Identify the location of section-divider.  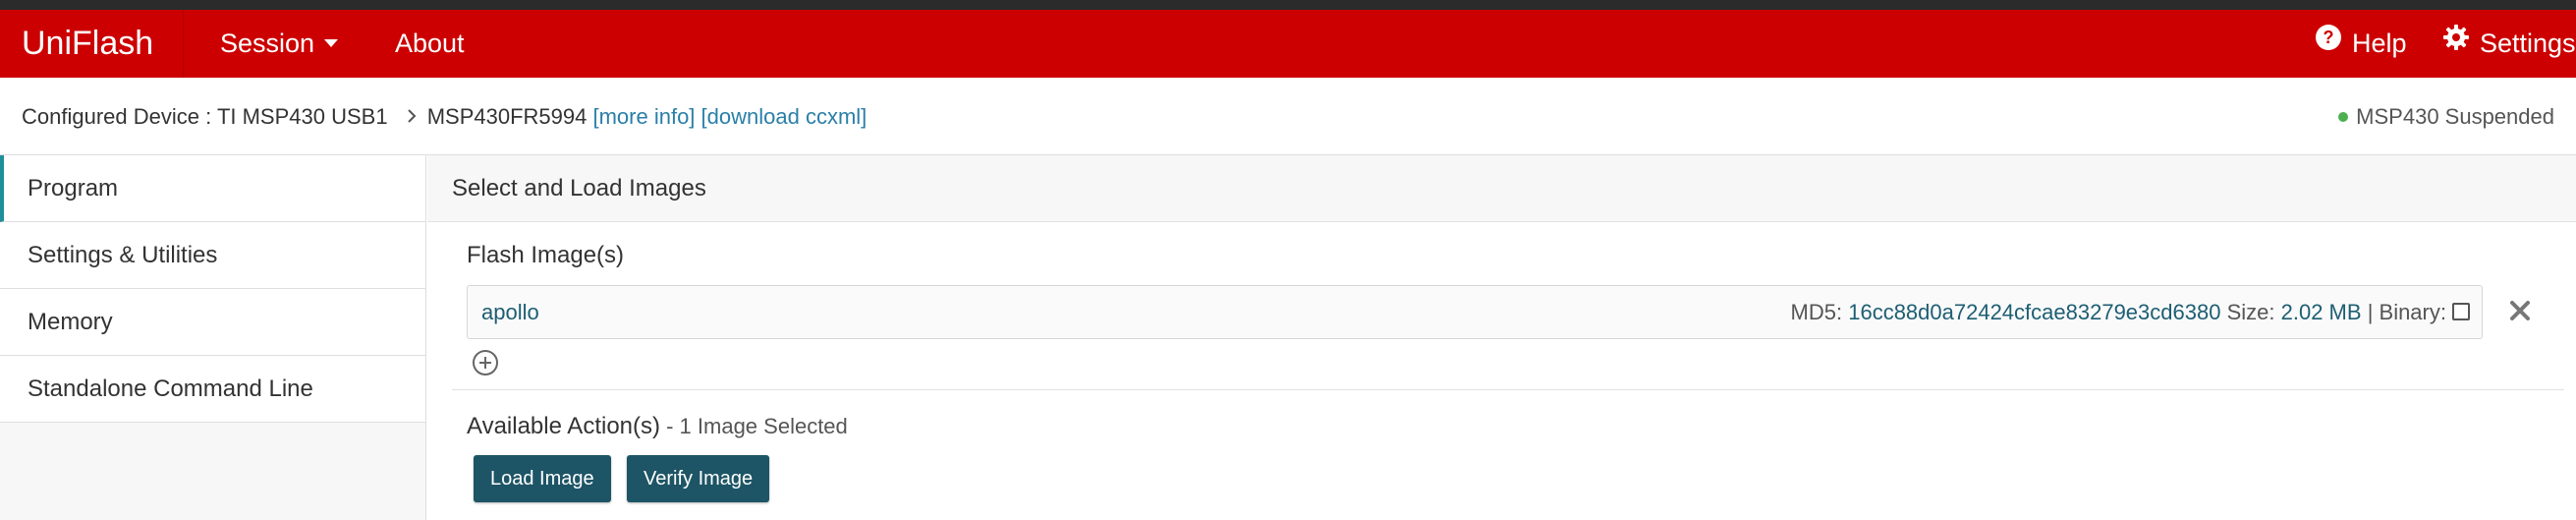
(1508, 389).